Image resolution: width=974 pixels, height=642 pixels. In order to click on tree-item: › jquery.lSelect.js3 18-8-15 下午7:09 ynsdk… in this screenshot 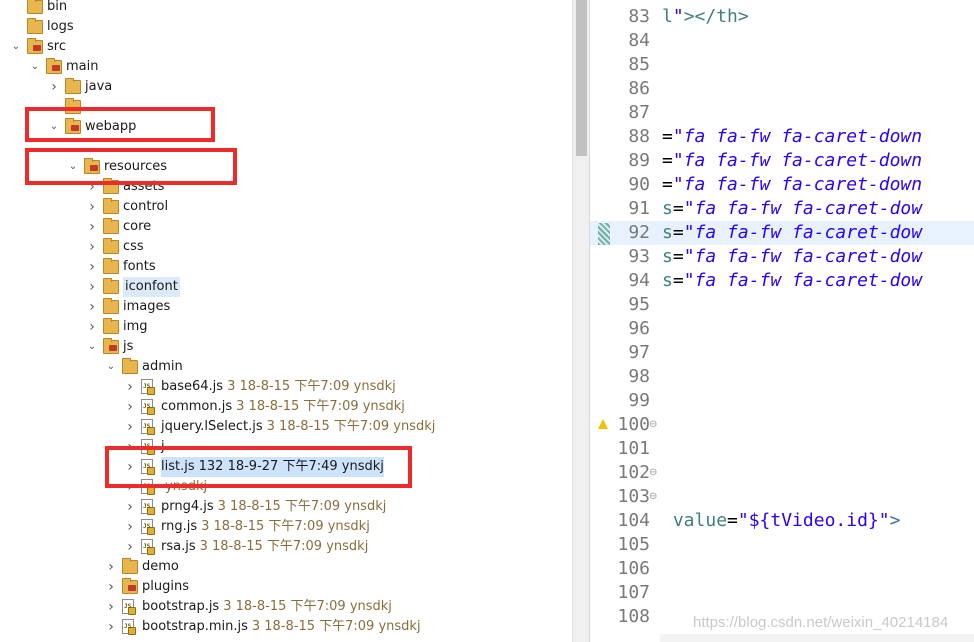, I will do `click(286, 427)`.